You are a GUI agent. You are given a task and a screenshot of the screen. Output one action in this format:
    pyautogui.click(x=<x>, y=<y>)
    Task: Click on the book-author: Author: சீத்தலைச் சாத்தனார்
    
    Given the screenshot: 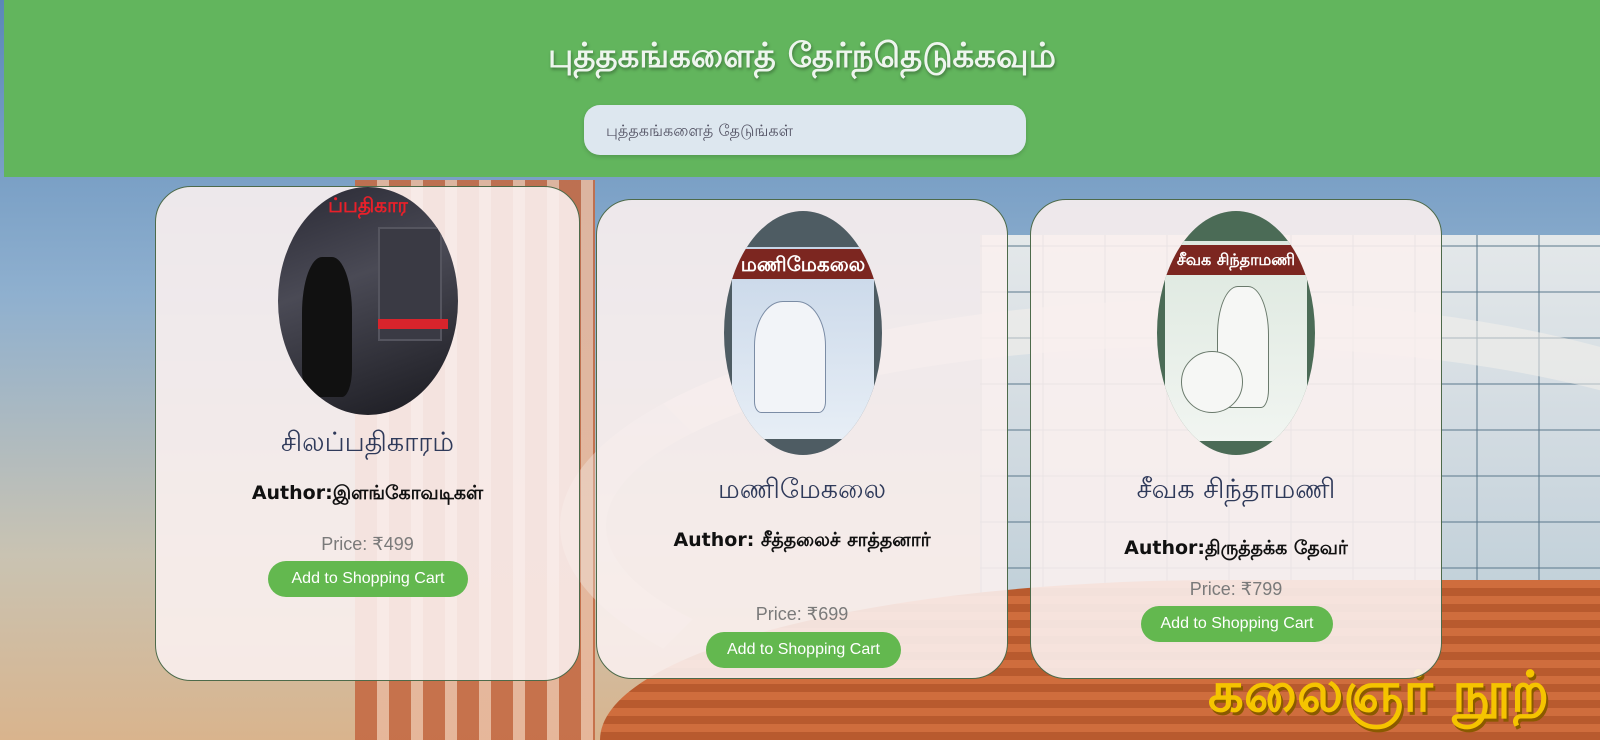 What is the action you would take?
    pyautogui.click(x=802, y=540)
    